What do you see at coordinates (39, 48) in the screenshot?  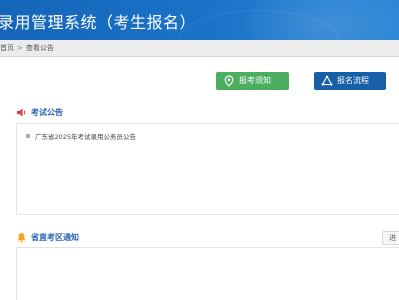 I see `breadcrumb-current: 查看公告` at bounding box center [39, 48].